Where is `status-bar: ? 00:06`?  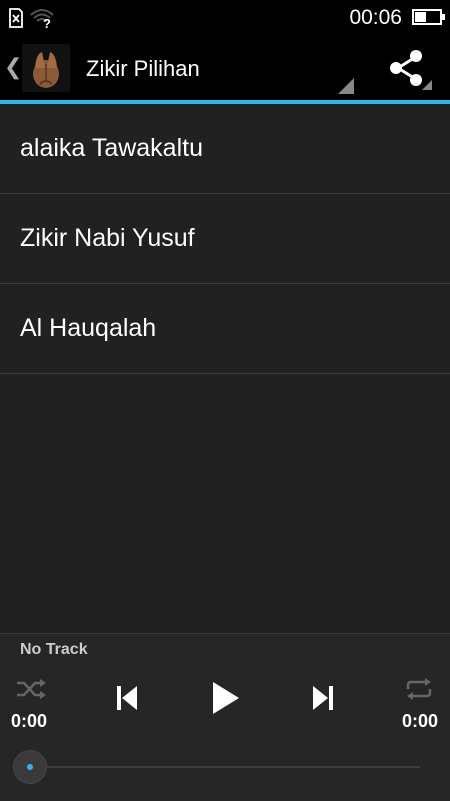 status-bar: ? 00:06 is located at coordinates (225, 18).